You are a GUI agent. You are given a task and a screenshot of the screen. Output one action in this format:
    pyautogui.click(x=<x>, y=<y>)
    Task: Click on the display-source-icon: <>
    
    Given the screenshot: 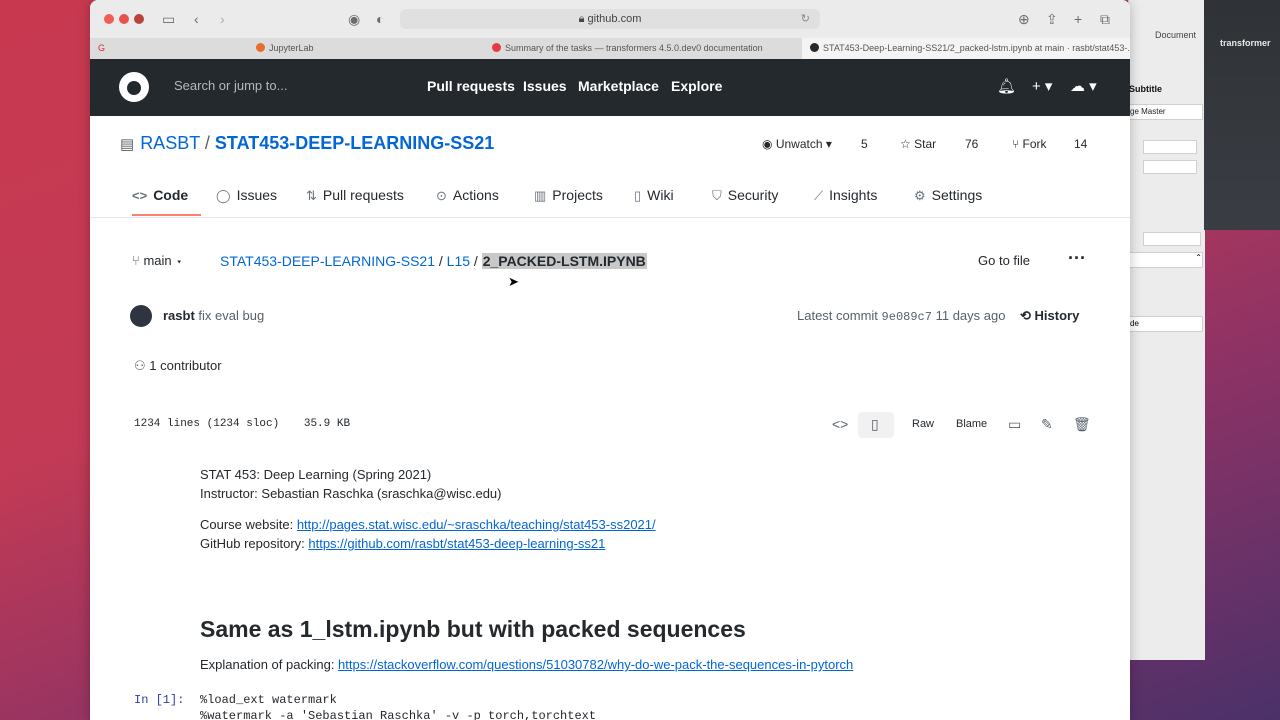 What is the action you would take?
    pyautogui.click(x=840, y=424)
    